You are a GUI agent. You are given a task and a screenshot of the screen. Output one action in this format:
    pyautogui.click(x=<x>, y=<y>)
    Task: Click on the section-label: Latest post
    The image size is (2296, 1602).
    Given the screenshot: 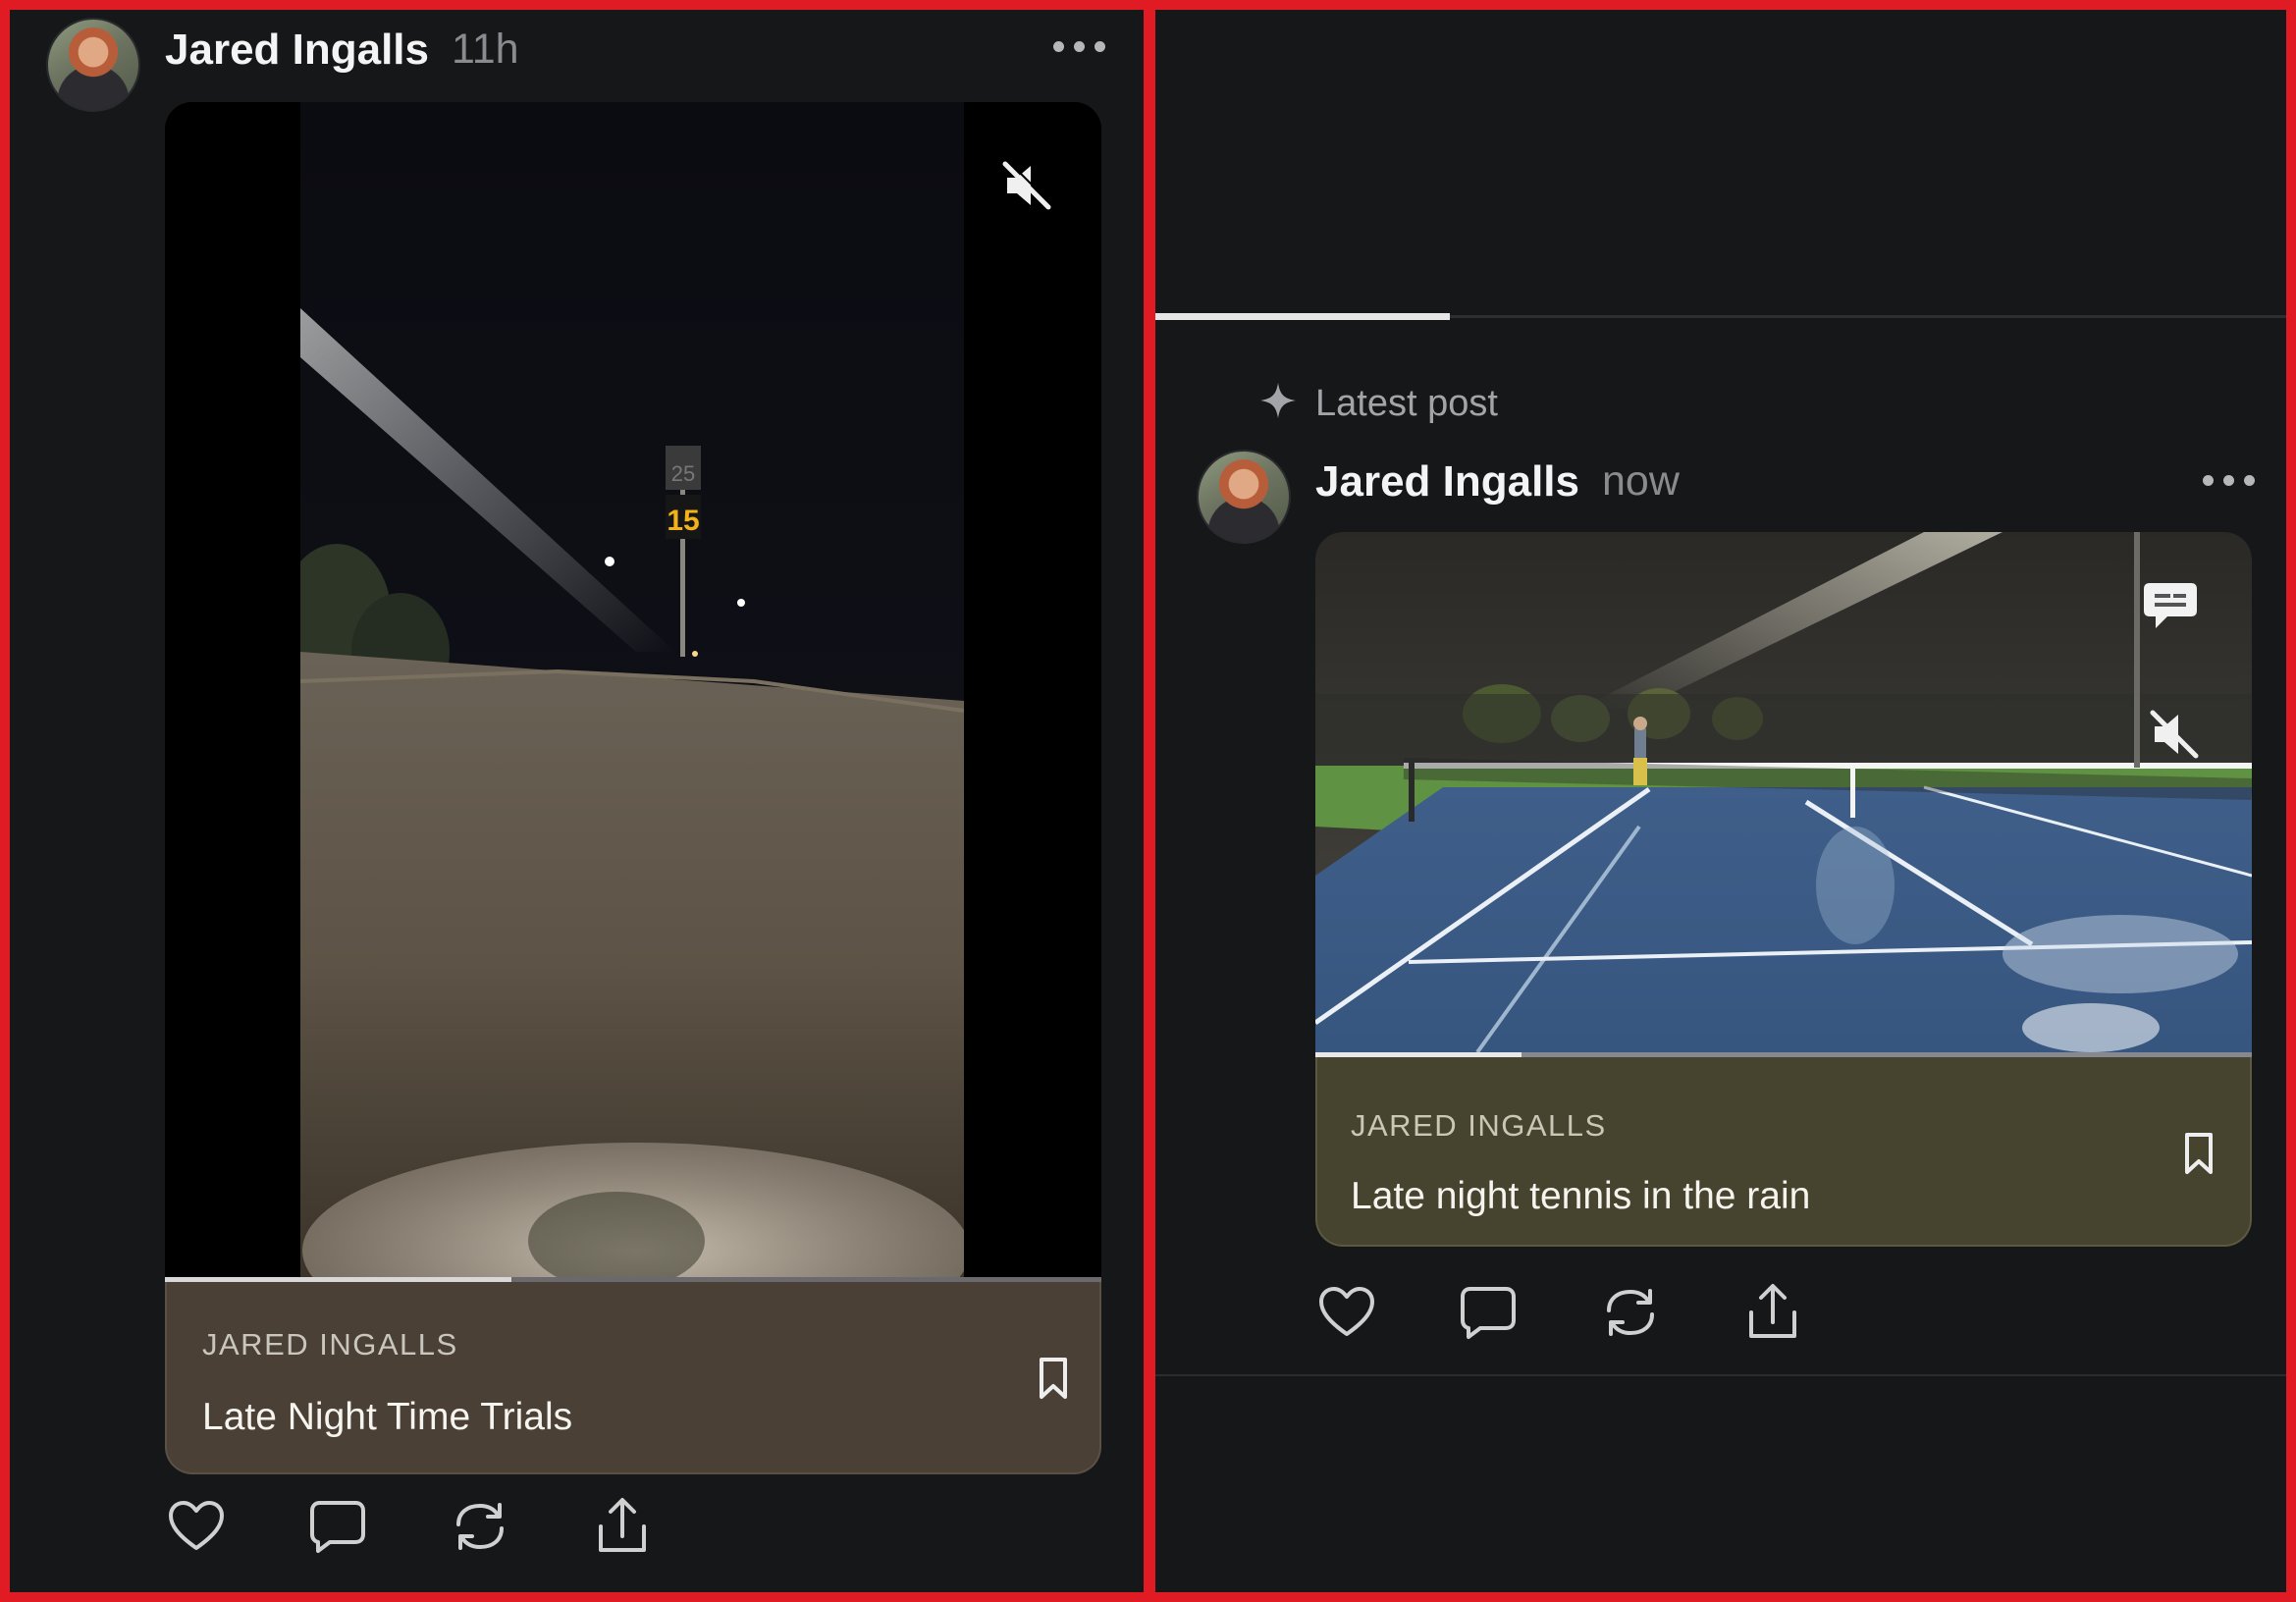 What is the action you would take?
    pyautogui.click(x=1406, y=403)
    